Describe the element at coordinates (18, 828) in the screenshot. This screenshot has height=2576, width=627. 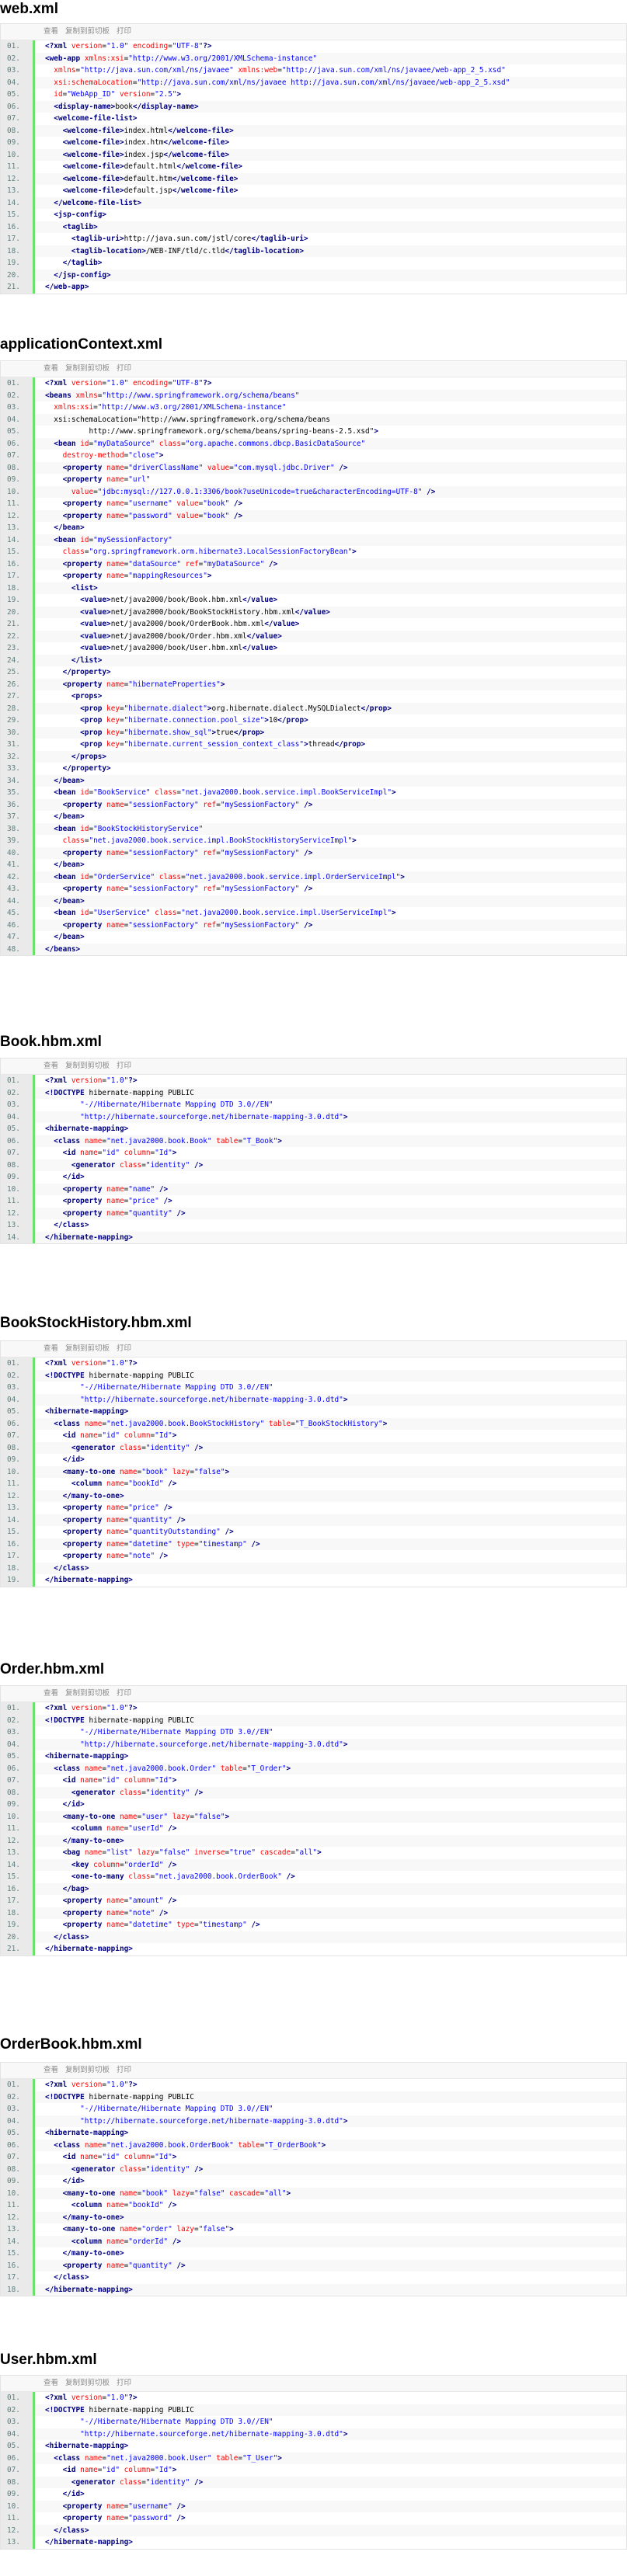
I see `line-number: 38.` at that location.